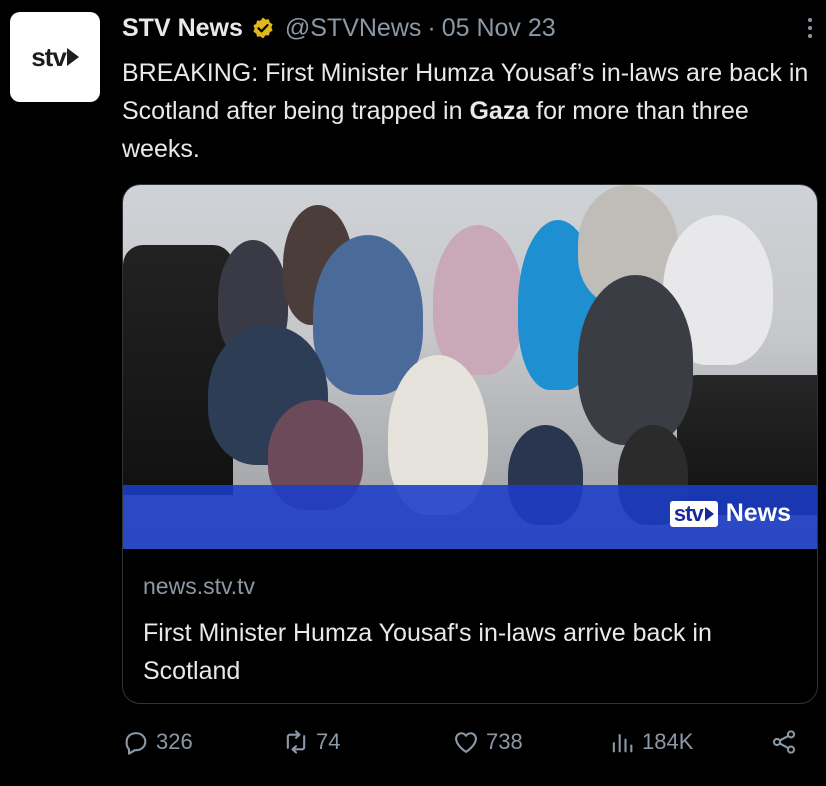 This screenshot has width=826, height=786. Describe the element at coordinates (622, 743) in the screenshot. I see `views-icon` at that location.